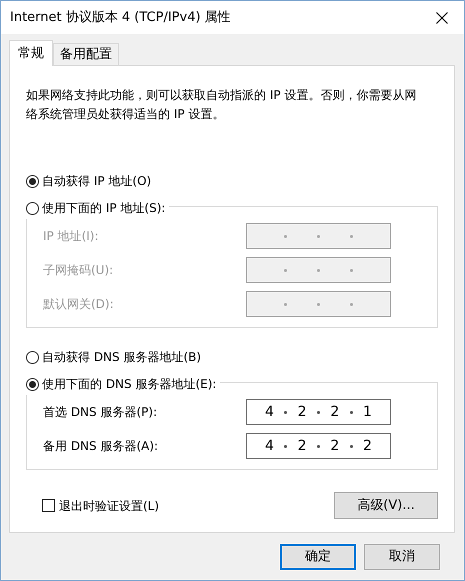  Describe the element at coordinates (129, 384) in the screenshot. I see `option-label: 使用下面的 DNS 服务器地址(E):` at that location.